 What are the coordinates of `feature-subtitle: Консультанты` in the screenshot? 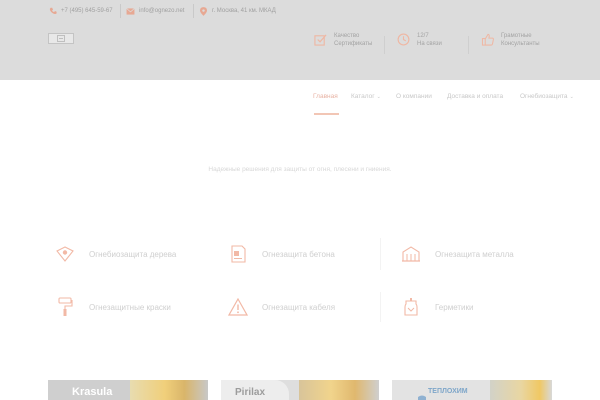 It's located at (520, 44).